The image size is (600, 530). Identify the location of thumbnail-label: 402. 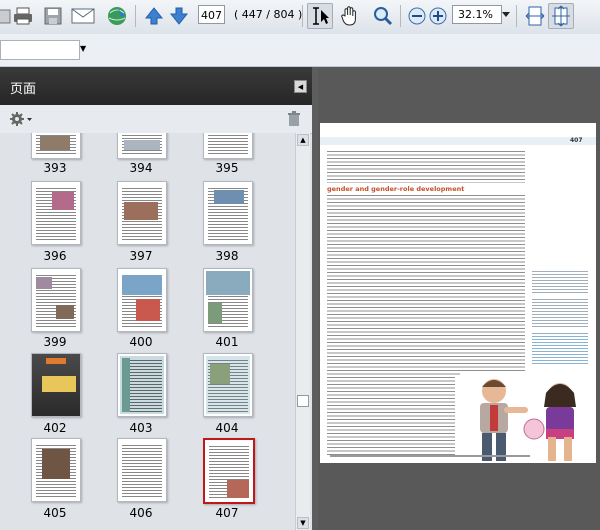
(55, 428).